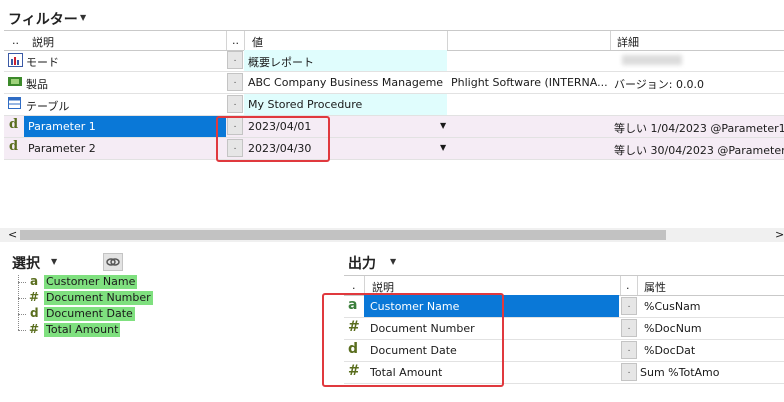 The height and width of the screenshot is (402, 784). Describe the element at coordinates (15, 60) in the screenshot. I see `bar-chart-icon` at that location.